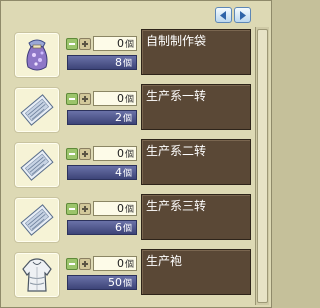  What do you see at coordinates (118, 117) in the screenshot?
I see `stock-value: 2` at bounding box center [118, 117].